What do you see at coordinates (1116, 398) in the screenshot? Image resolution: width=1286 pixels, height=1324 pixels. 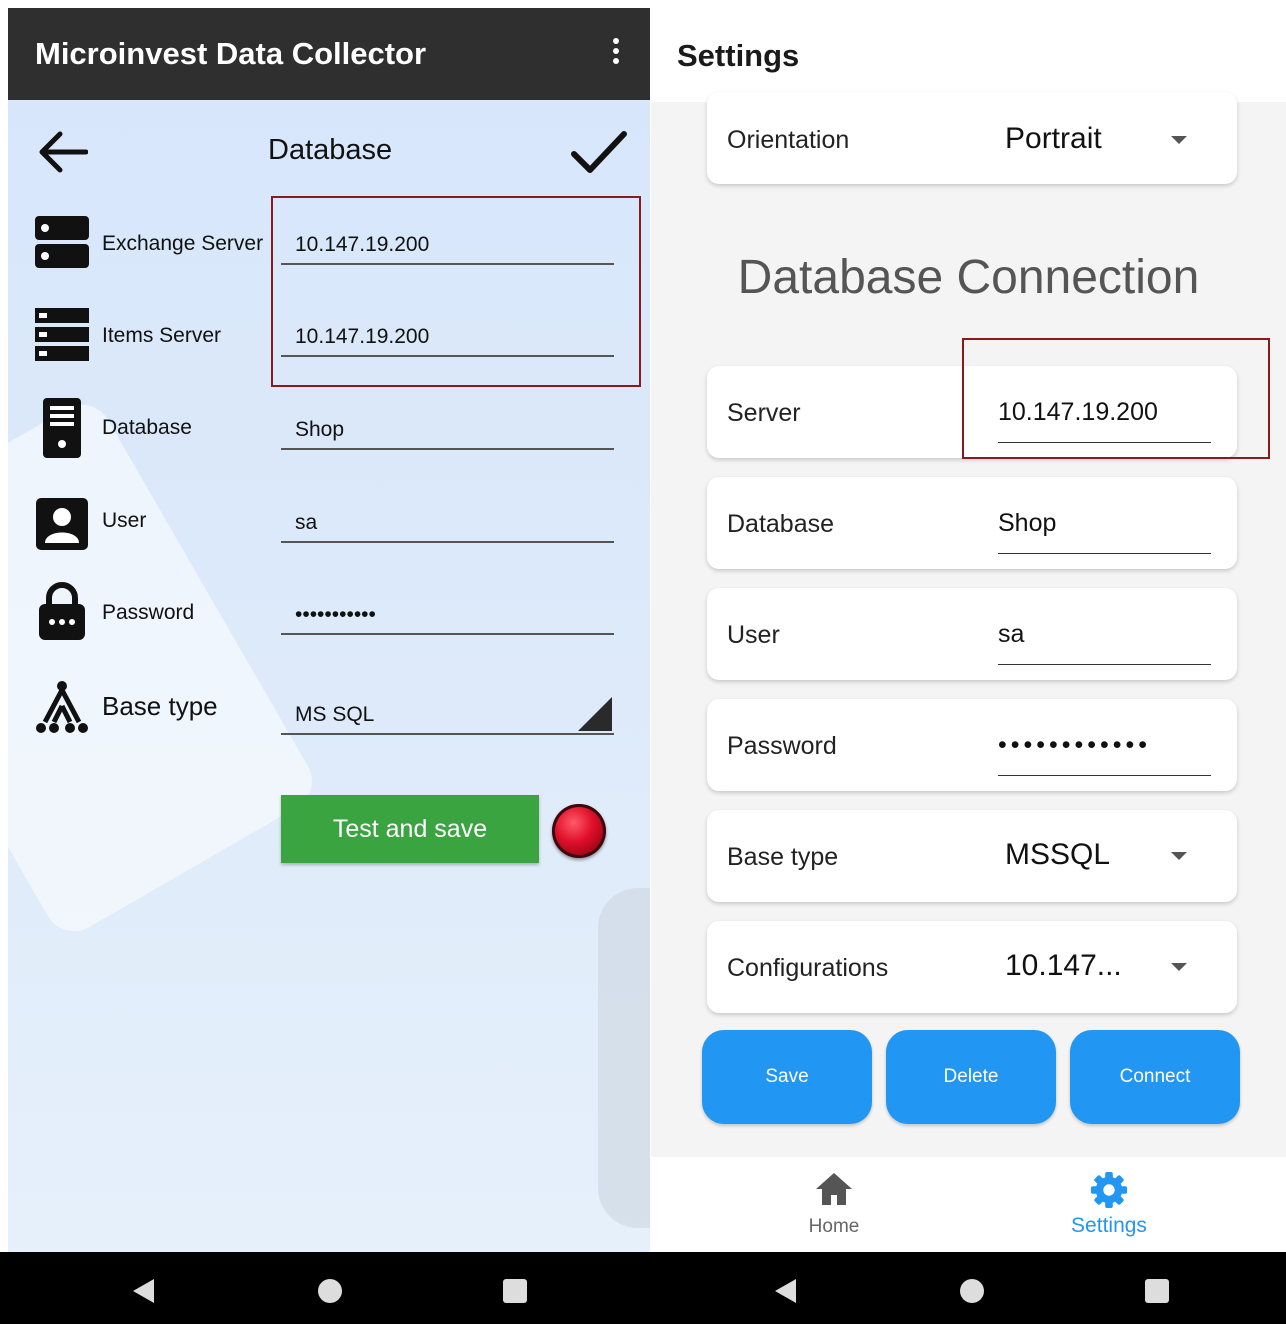 I see `highlight-box` at bounding box center [1116, 398].